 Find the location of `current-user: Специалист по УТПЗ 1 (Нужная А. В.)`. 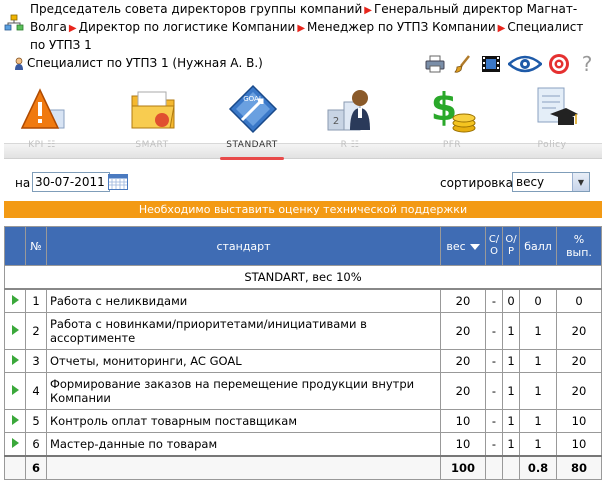

current-user: Специалист по УТПЗ 1 (Нужная А. В.) is located at coordinates (145, 63).